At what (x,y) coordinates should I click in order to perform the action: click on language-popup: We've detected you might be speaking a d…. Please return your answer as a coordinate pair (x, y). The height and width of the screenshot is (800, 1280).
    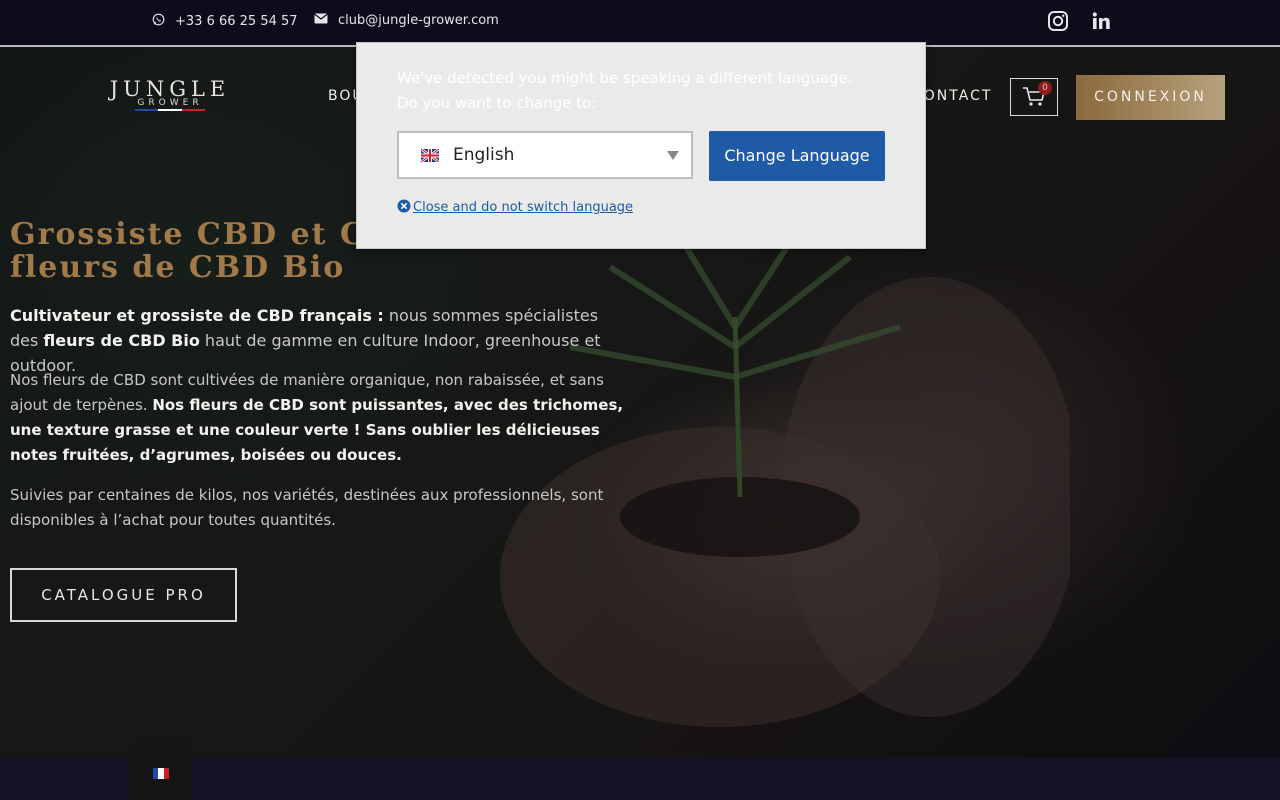
    Looking at the image, I should click on (641, 145).